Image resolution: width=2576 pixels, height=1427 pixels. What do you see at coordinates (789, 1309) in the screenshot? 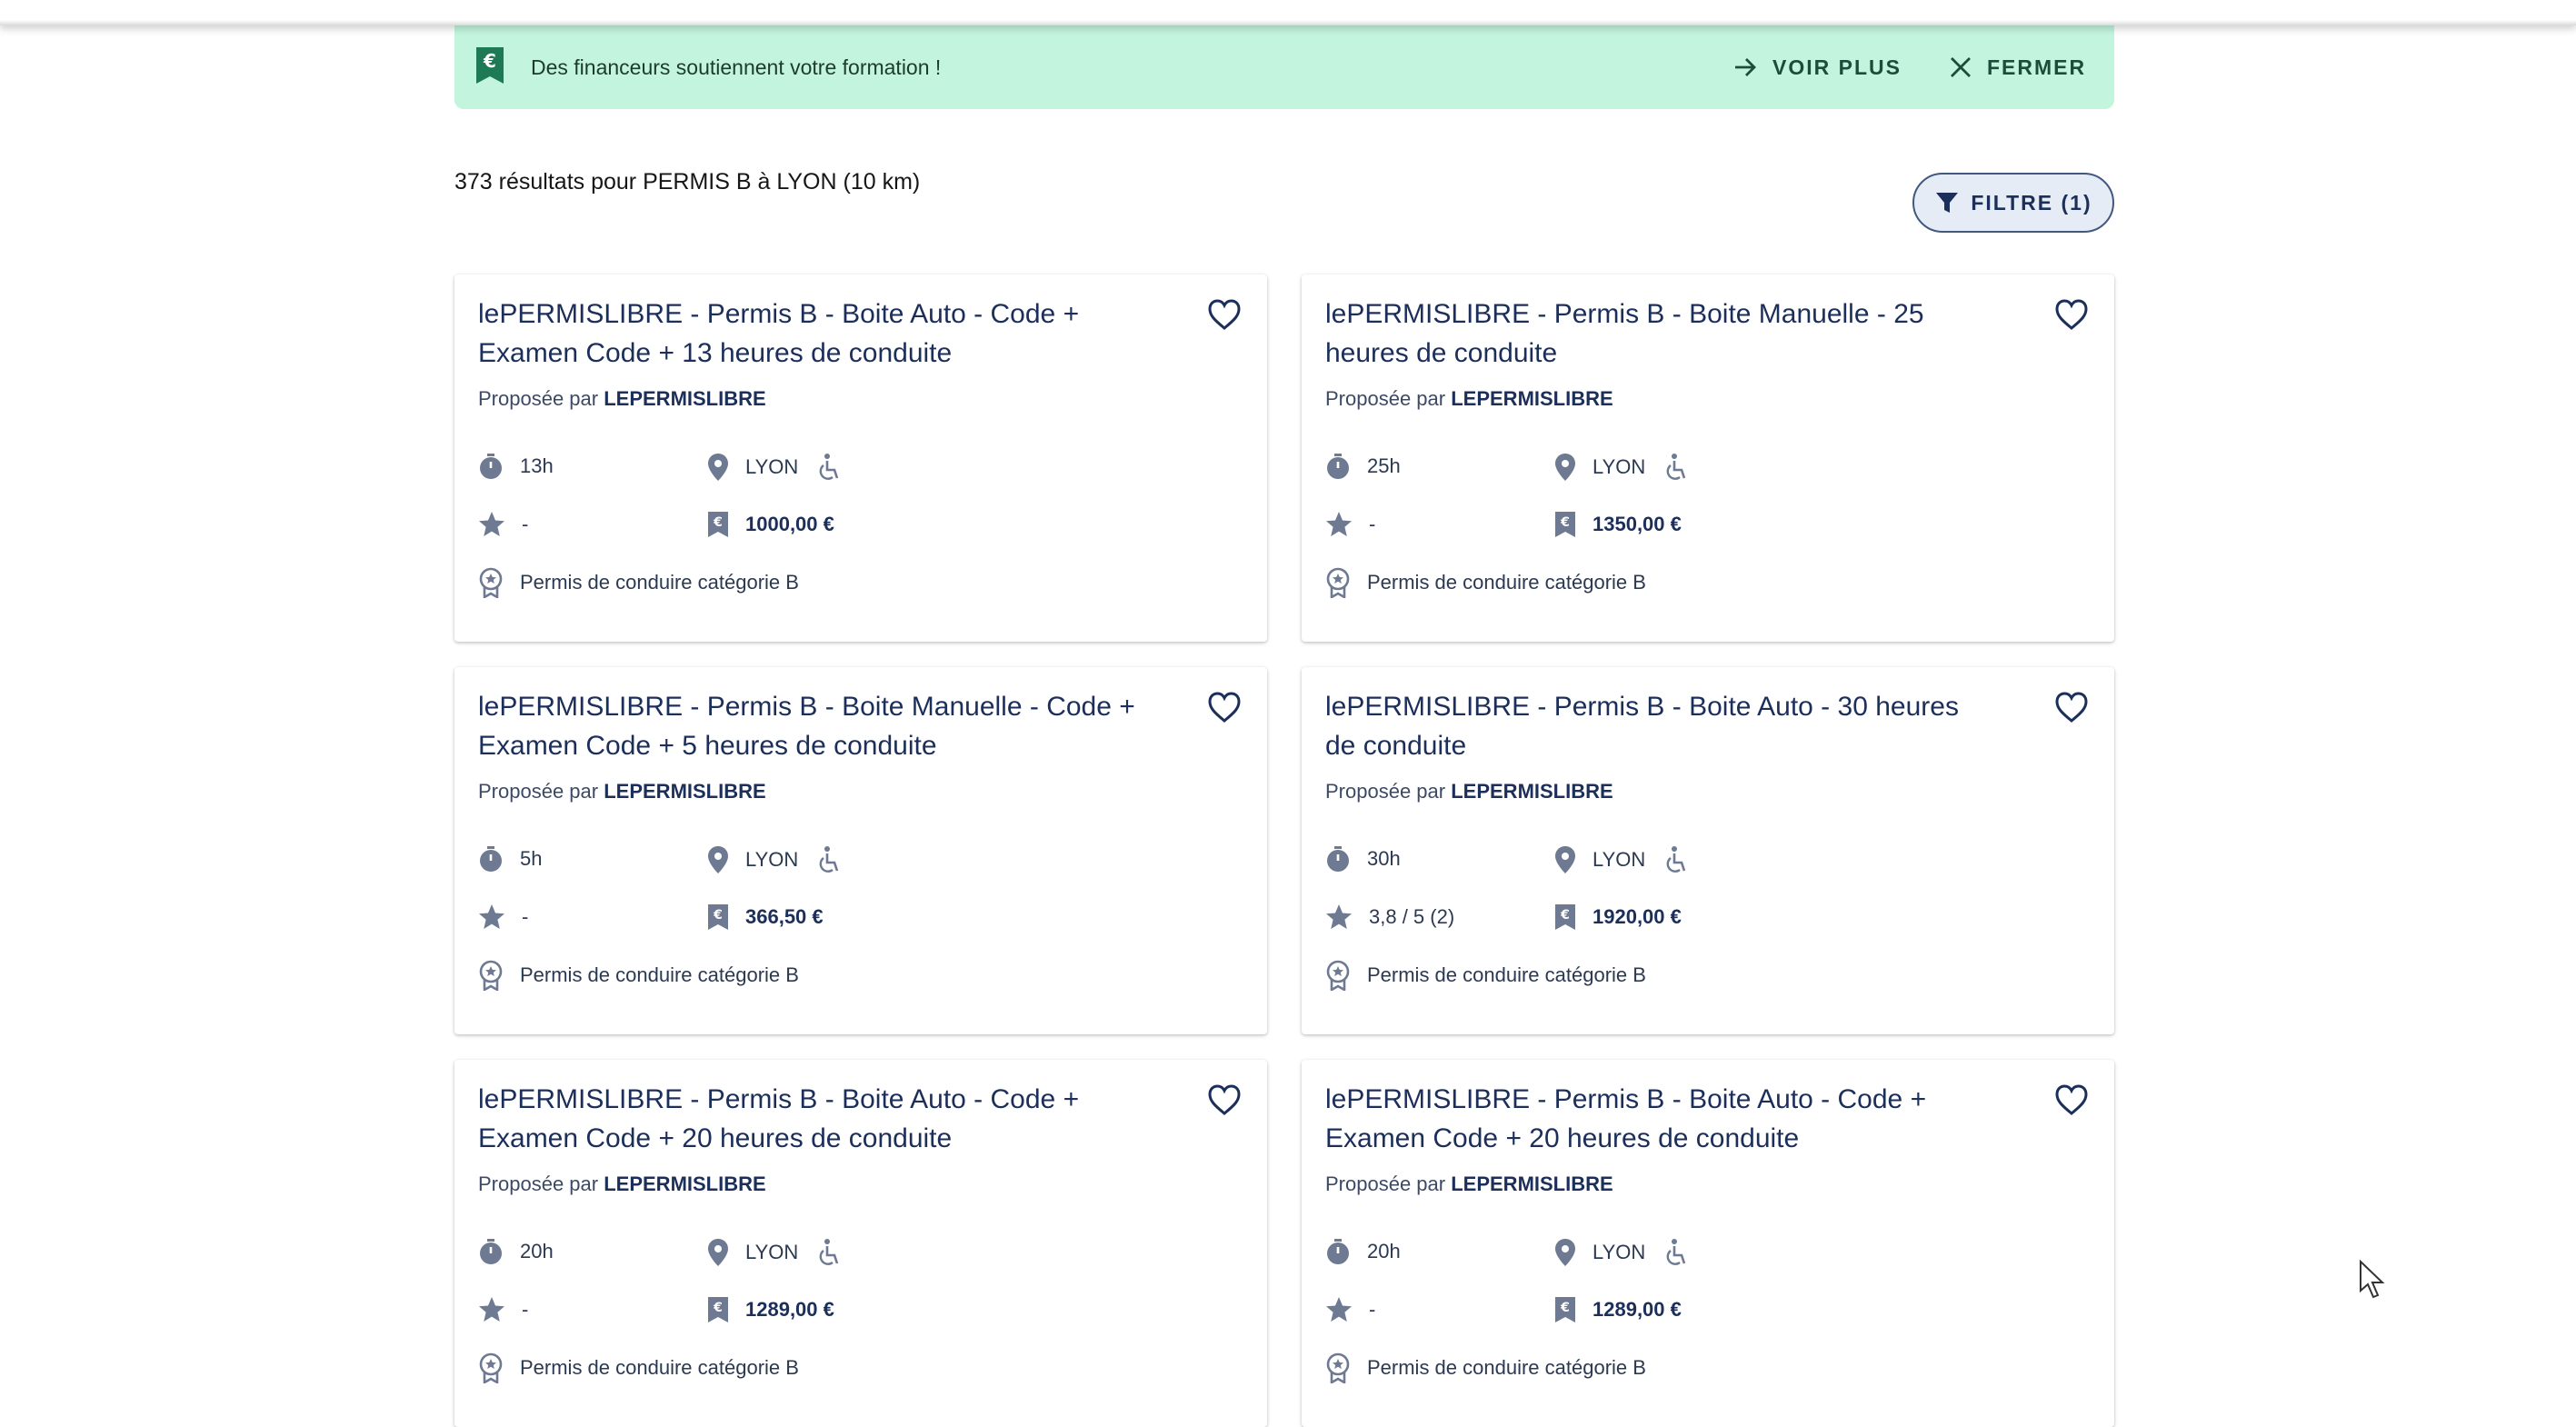
I see `price-value: 1289,00 €` at bounding box center [789, 1309].